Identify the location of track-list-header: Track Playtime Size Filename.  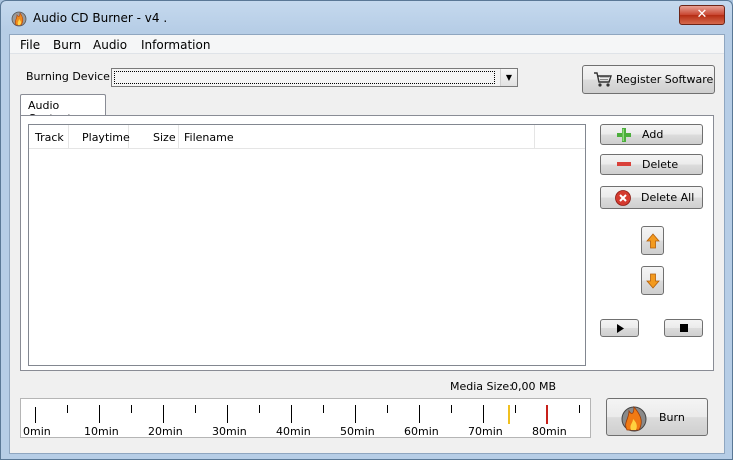
(307, 137).